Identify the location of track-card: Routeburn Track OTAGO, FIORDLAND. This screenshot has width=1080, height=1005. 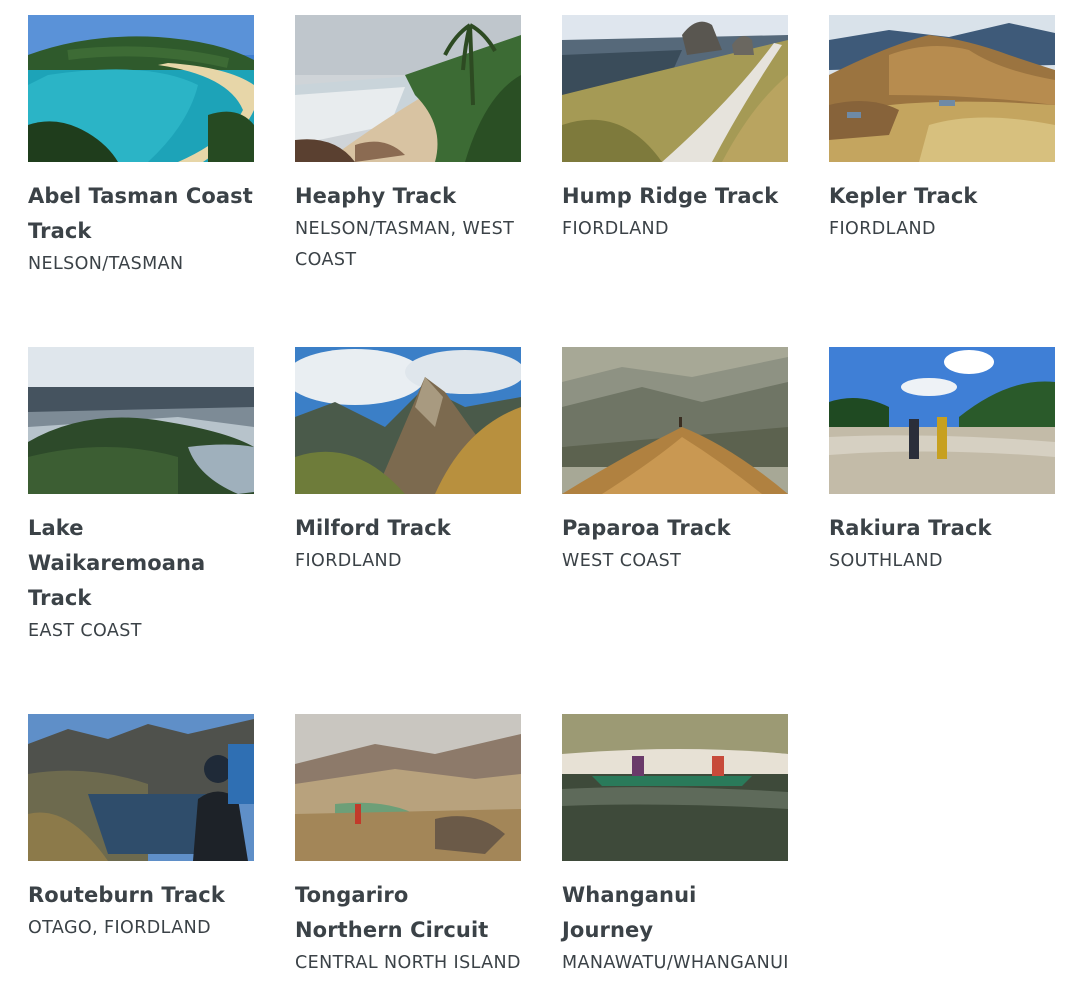
(141, 829).